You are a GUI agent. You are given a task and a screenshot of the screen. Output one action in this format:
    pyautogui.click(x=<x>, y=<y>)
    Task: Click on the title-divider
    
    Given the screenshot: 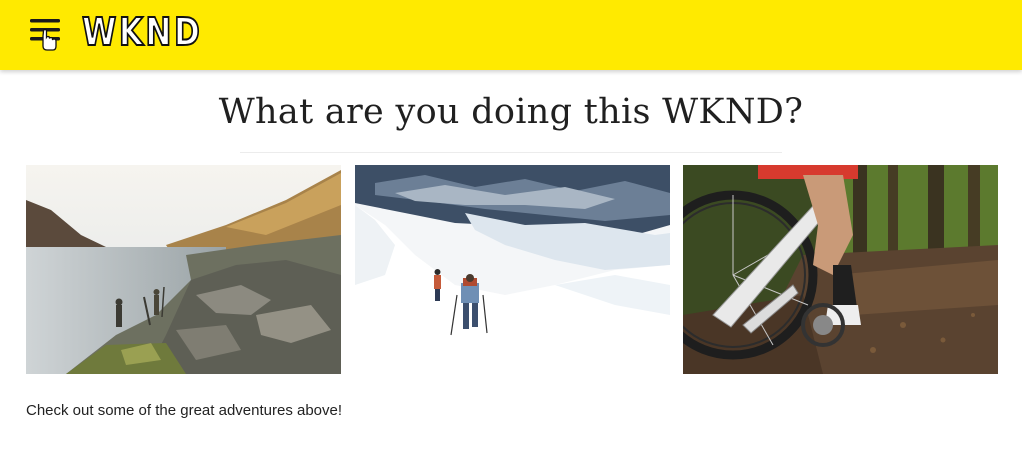 What is the action you would take?
    pyautogui.click(x=511, y=152)
    